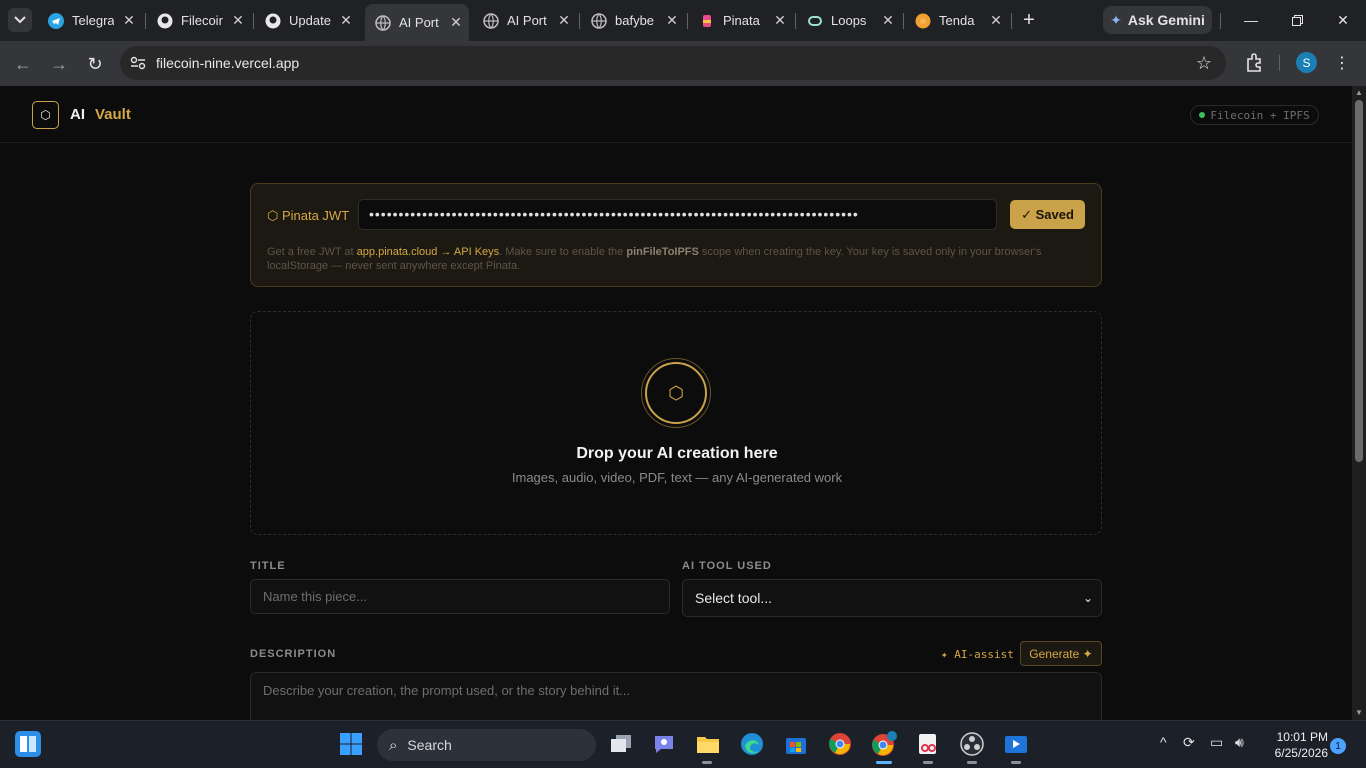  Describe the element at coordinates (1359, 93) in the screenshot. I see `scroll-up-icon: ▲` at that location.